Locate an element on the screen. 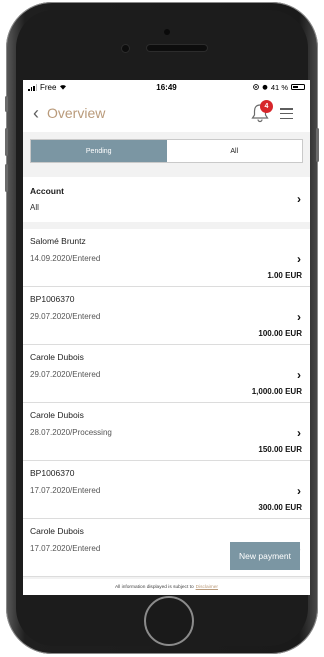 The width and height of the screenshot is (324, 657). item-name: Salomé Bruntz is located at coordinates (58, 241).